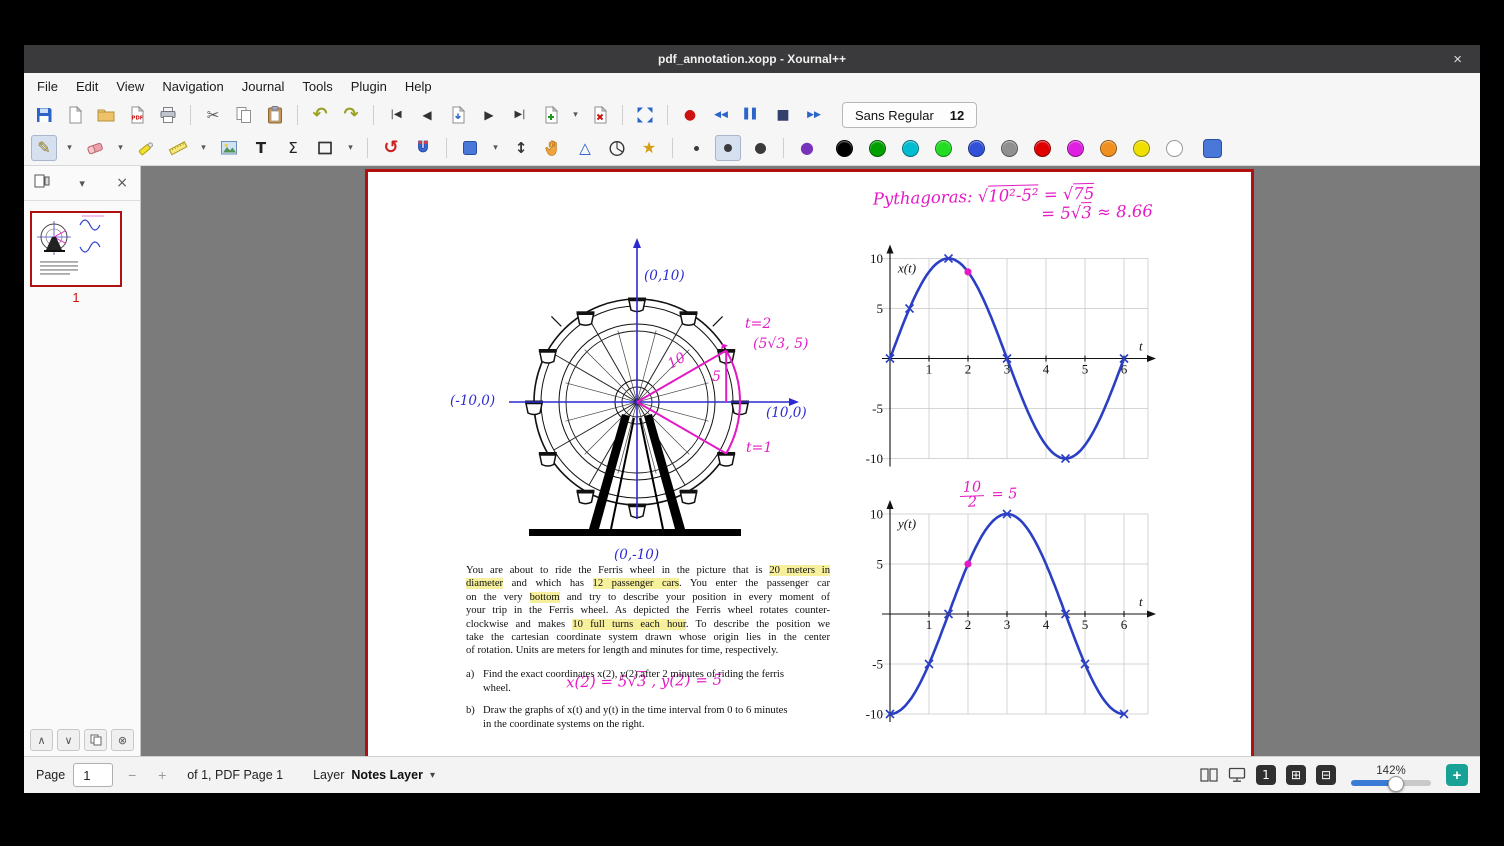 The image size is (1504, 846). I want to click on goto-page-button, so click(458, 115).